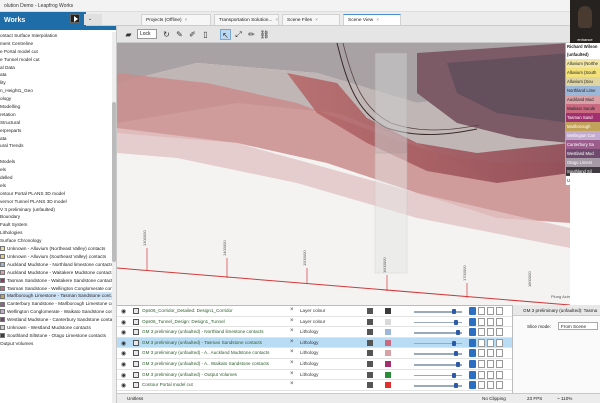  What do you see at coordinates (56, 178) in the screenshot?
I see `tree-item: delled` at bounding box center [56, 178].